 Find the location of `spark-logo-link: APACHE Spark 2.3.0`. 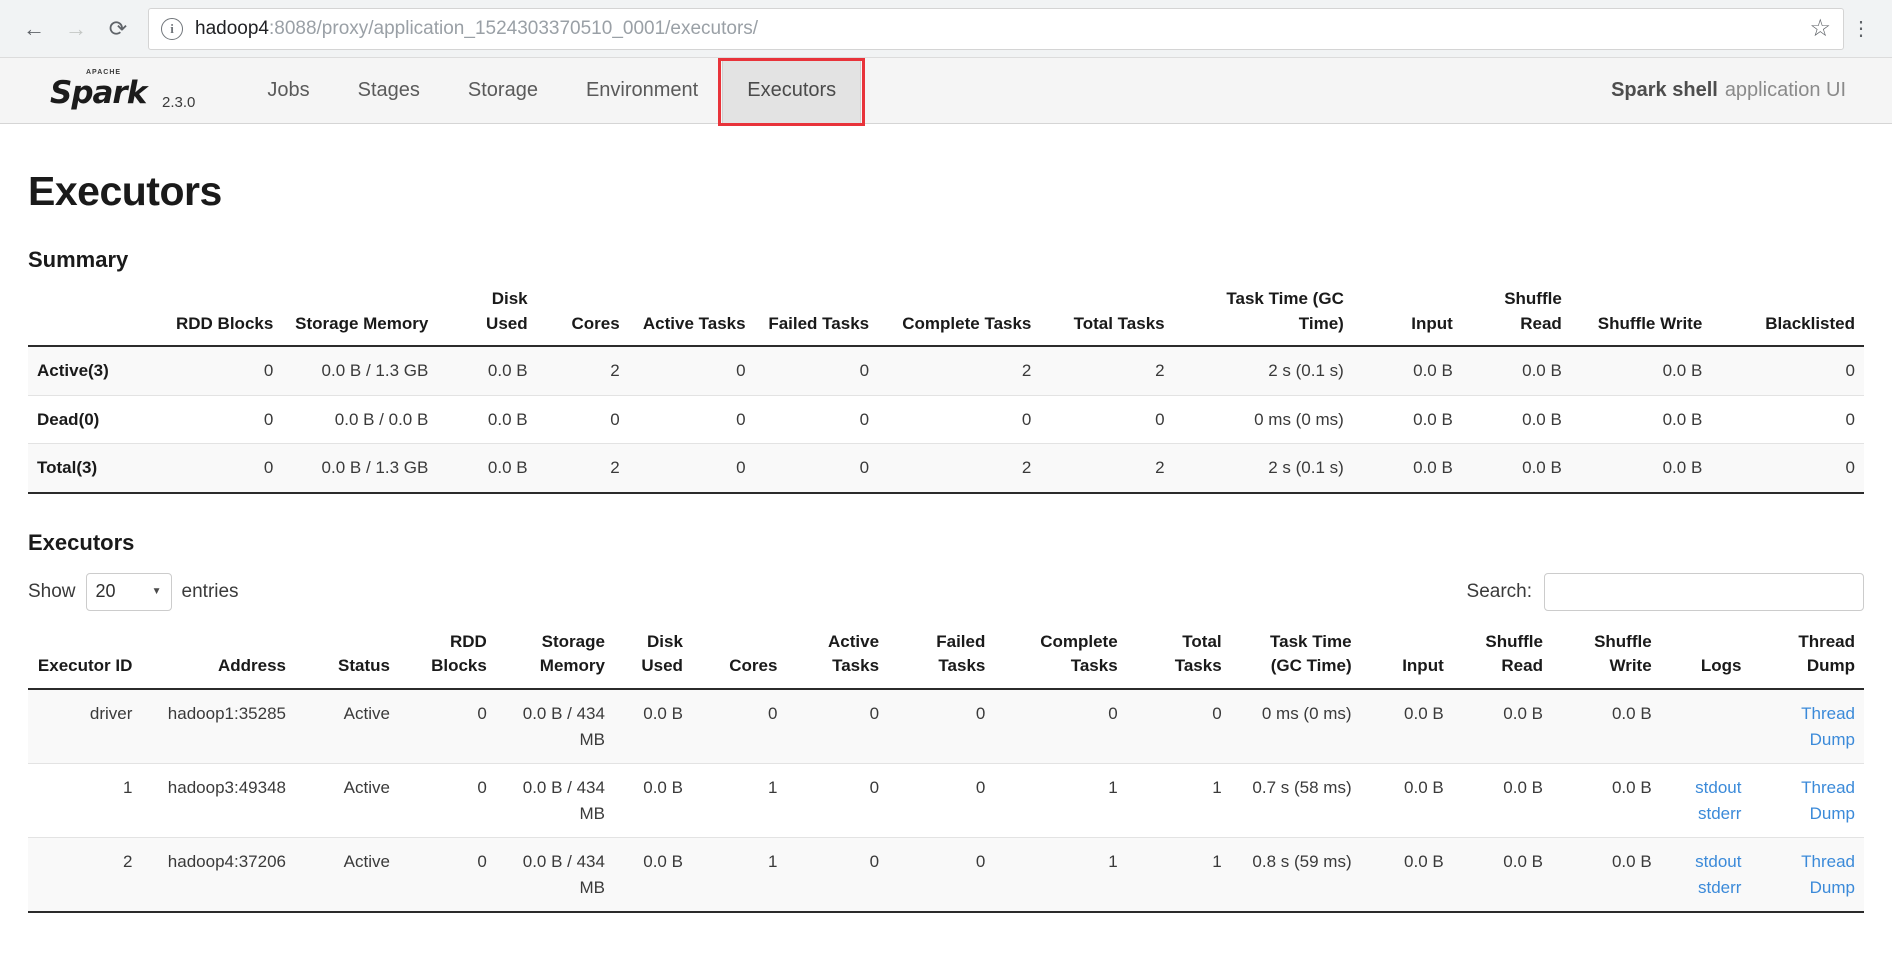

spark-logo-link: APACHE Spark 2.3.0 is located at coordinates (97, 90).